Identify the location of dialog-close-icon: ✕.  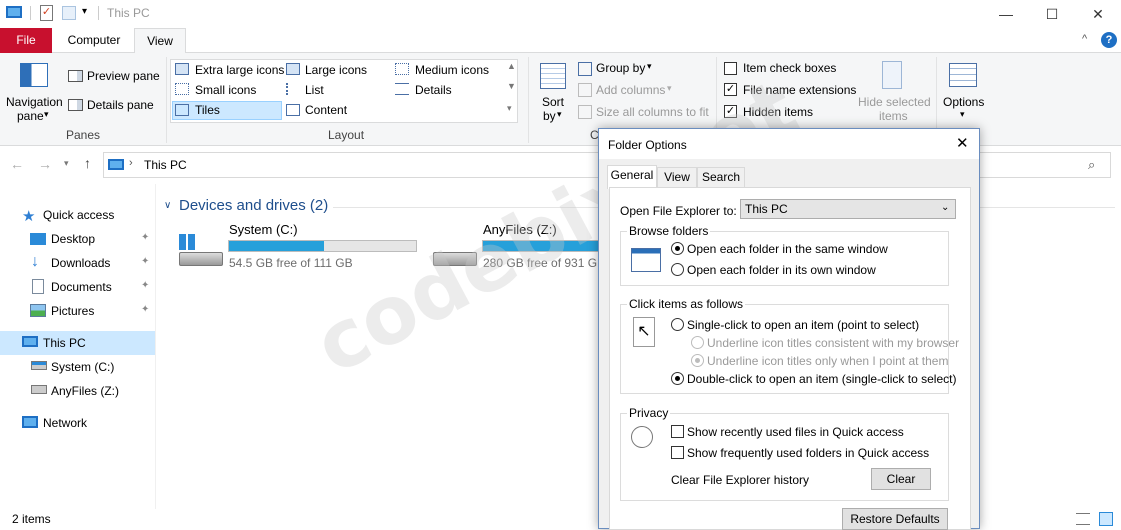
(962, 143).